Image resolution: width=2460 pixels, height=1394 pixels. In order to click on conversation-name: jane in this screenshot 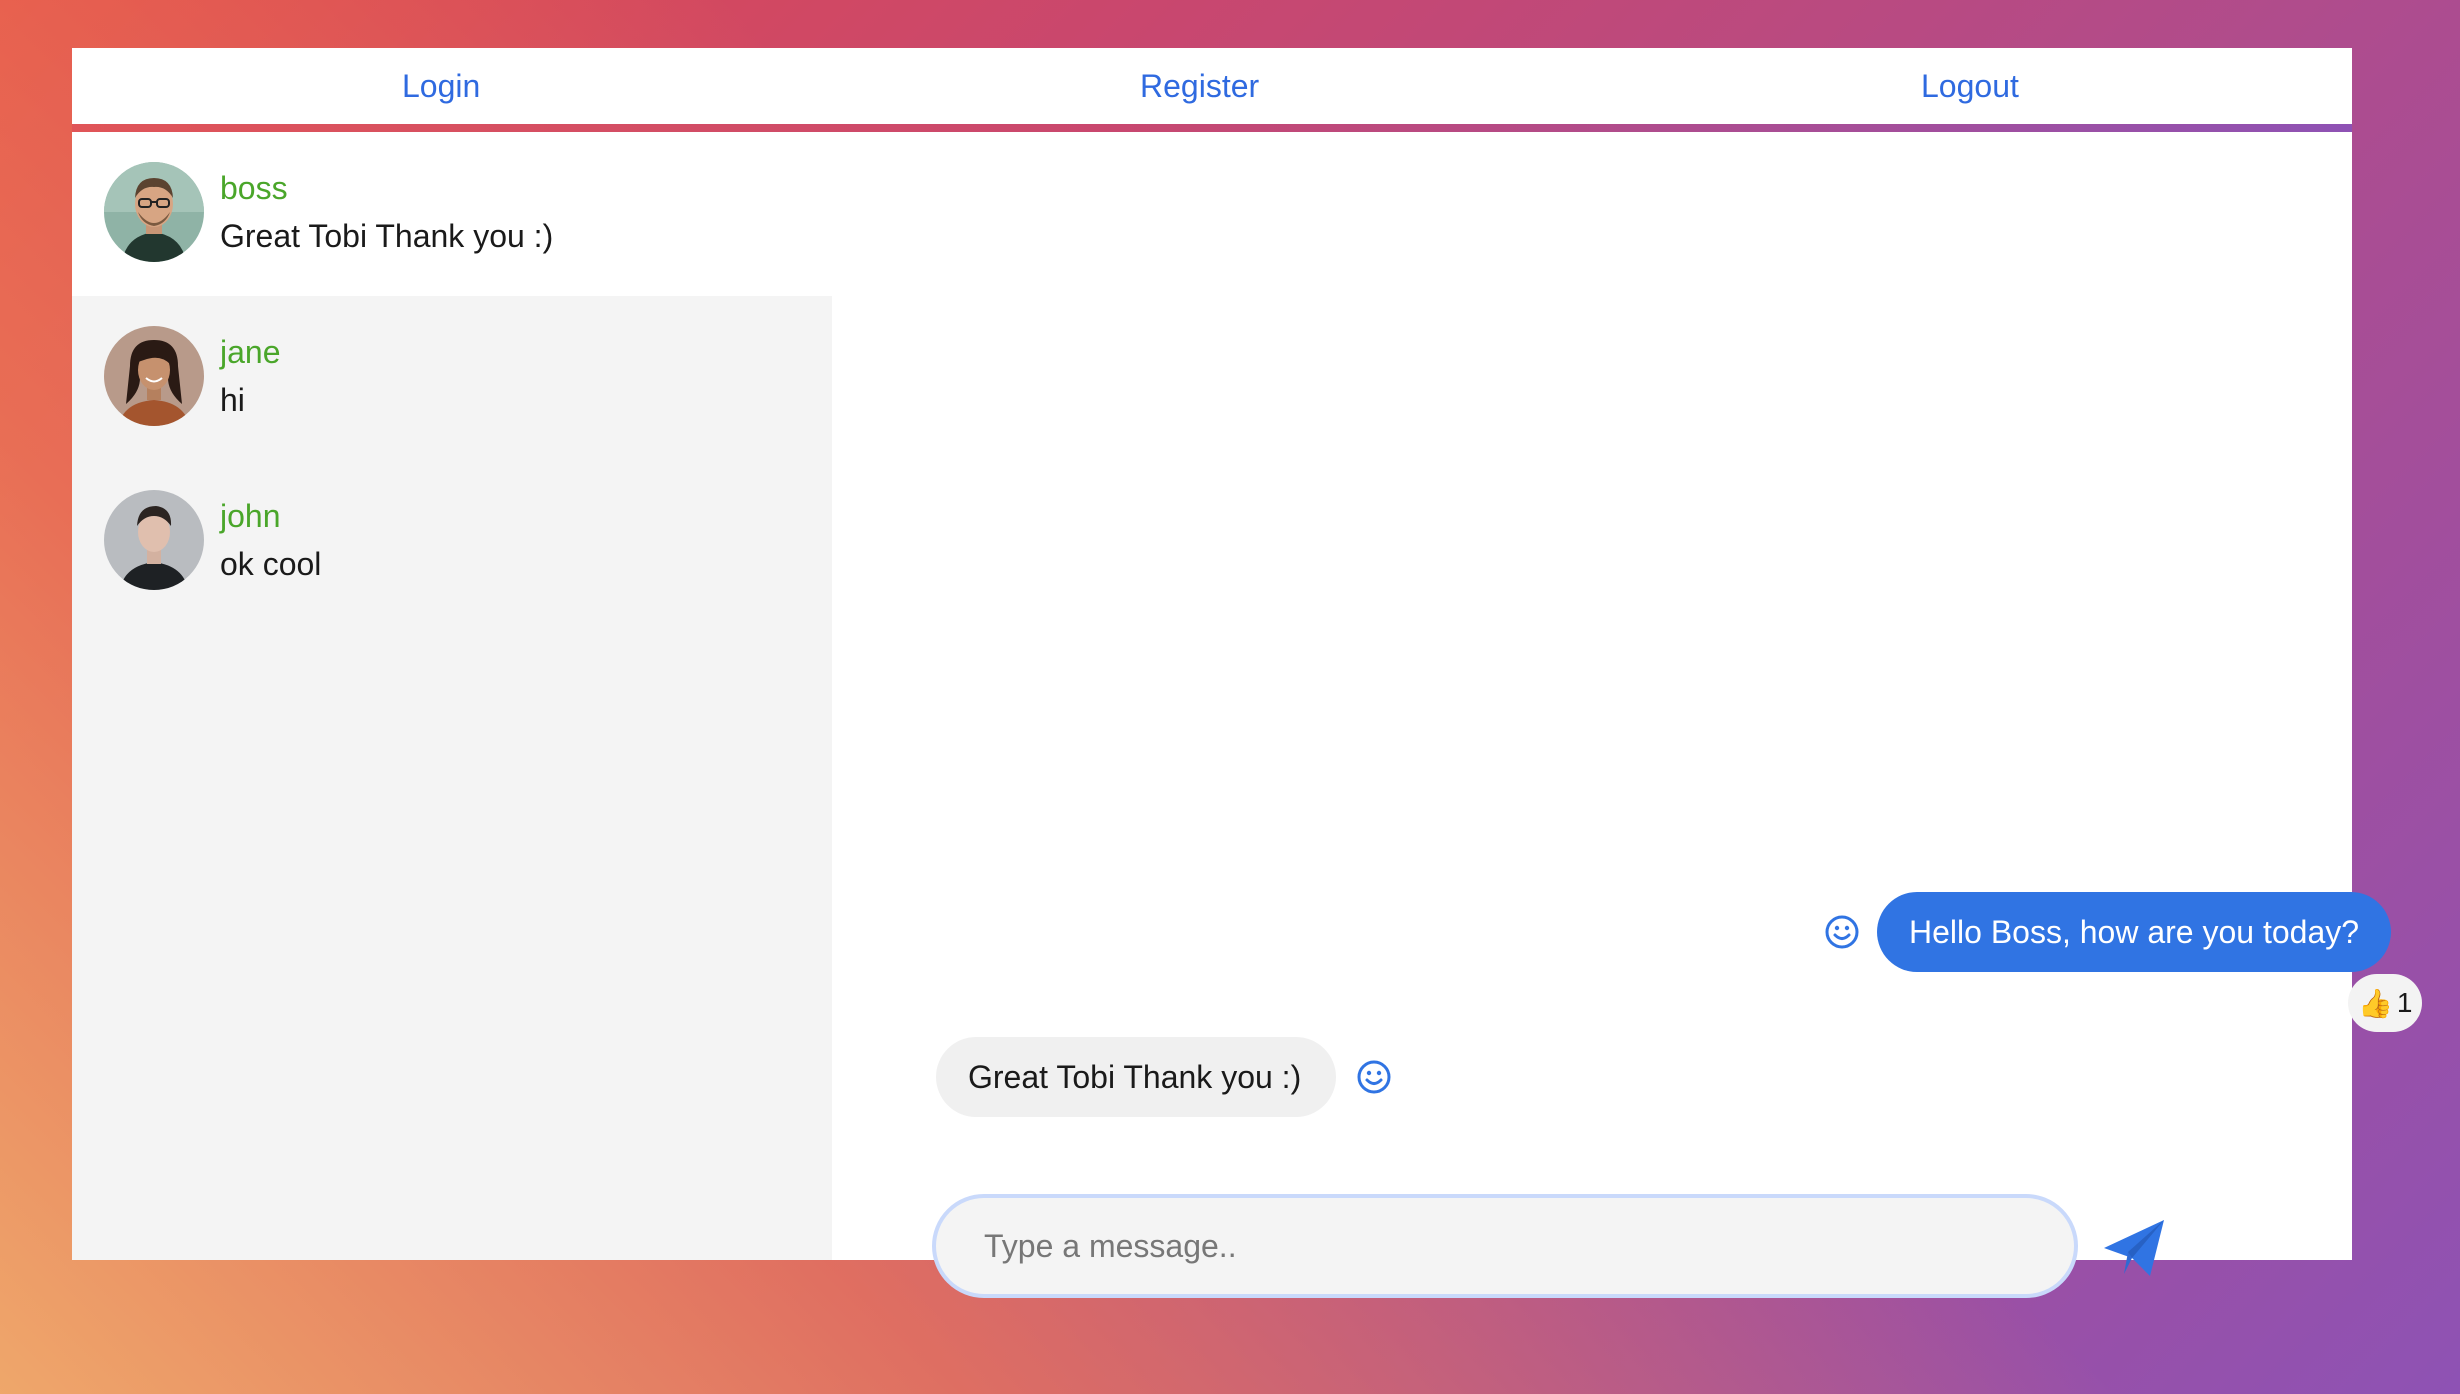, I will do `click(250, 352)`.